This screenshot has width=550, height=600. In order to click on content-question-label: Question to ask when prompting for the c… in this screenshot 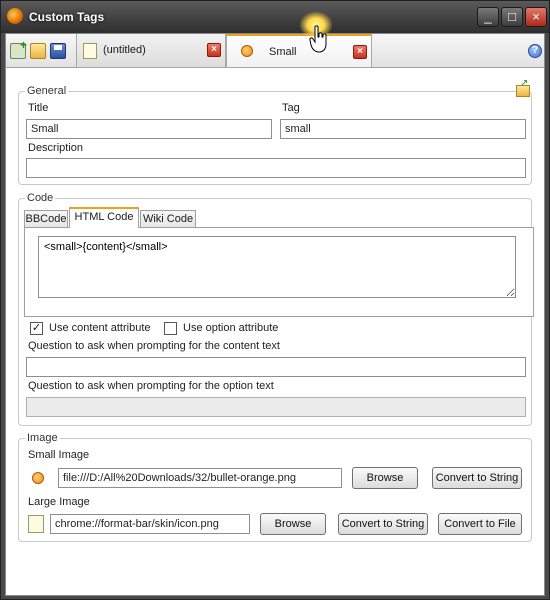, I will do `click(154, 346)`.